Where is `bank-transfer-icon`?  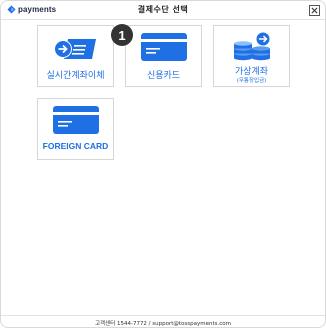 bank-transfer-icon is located at coordinates (75, 49).